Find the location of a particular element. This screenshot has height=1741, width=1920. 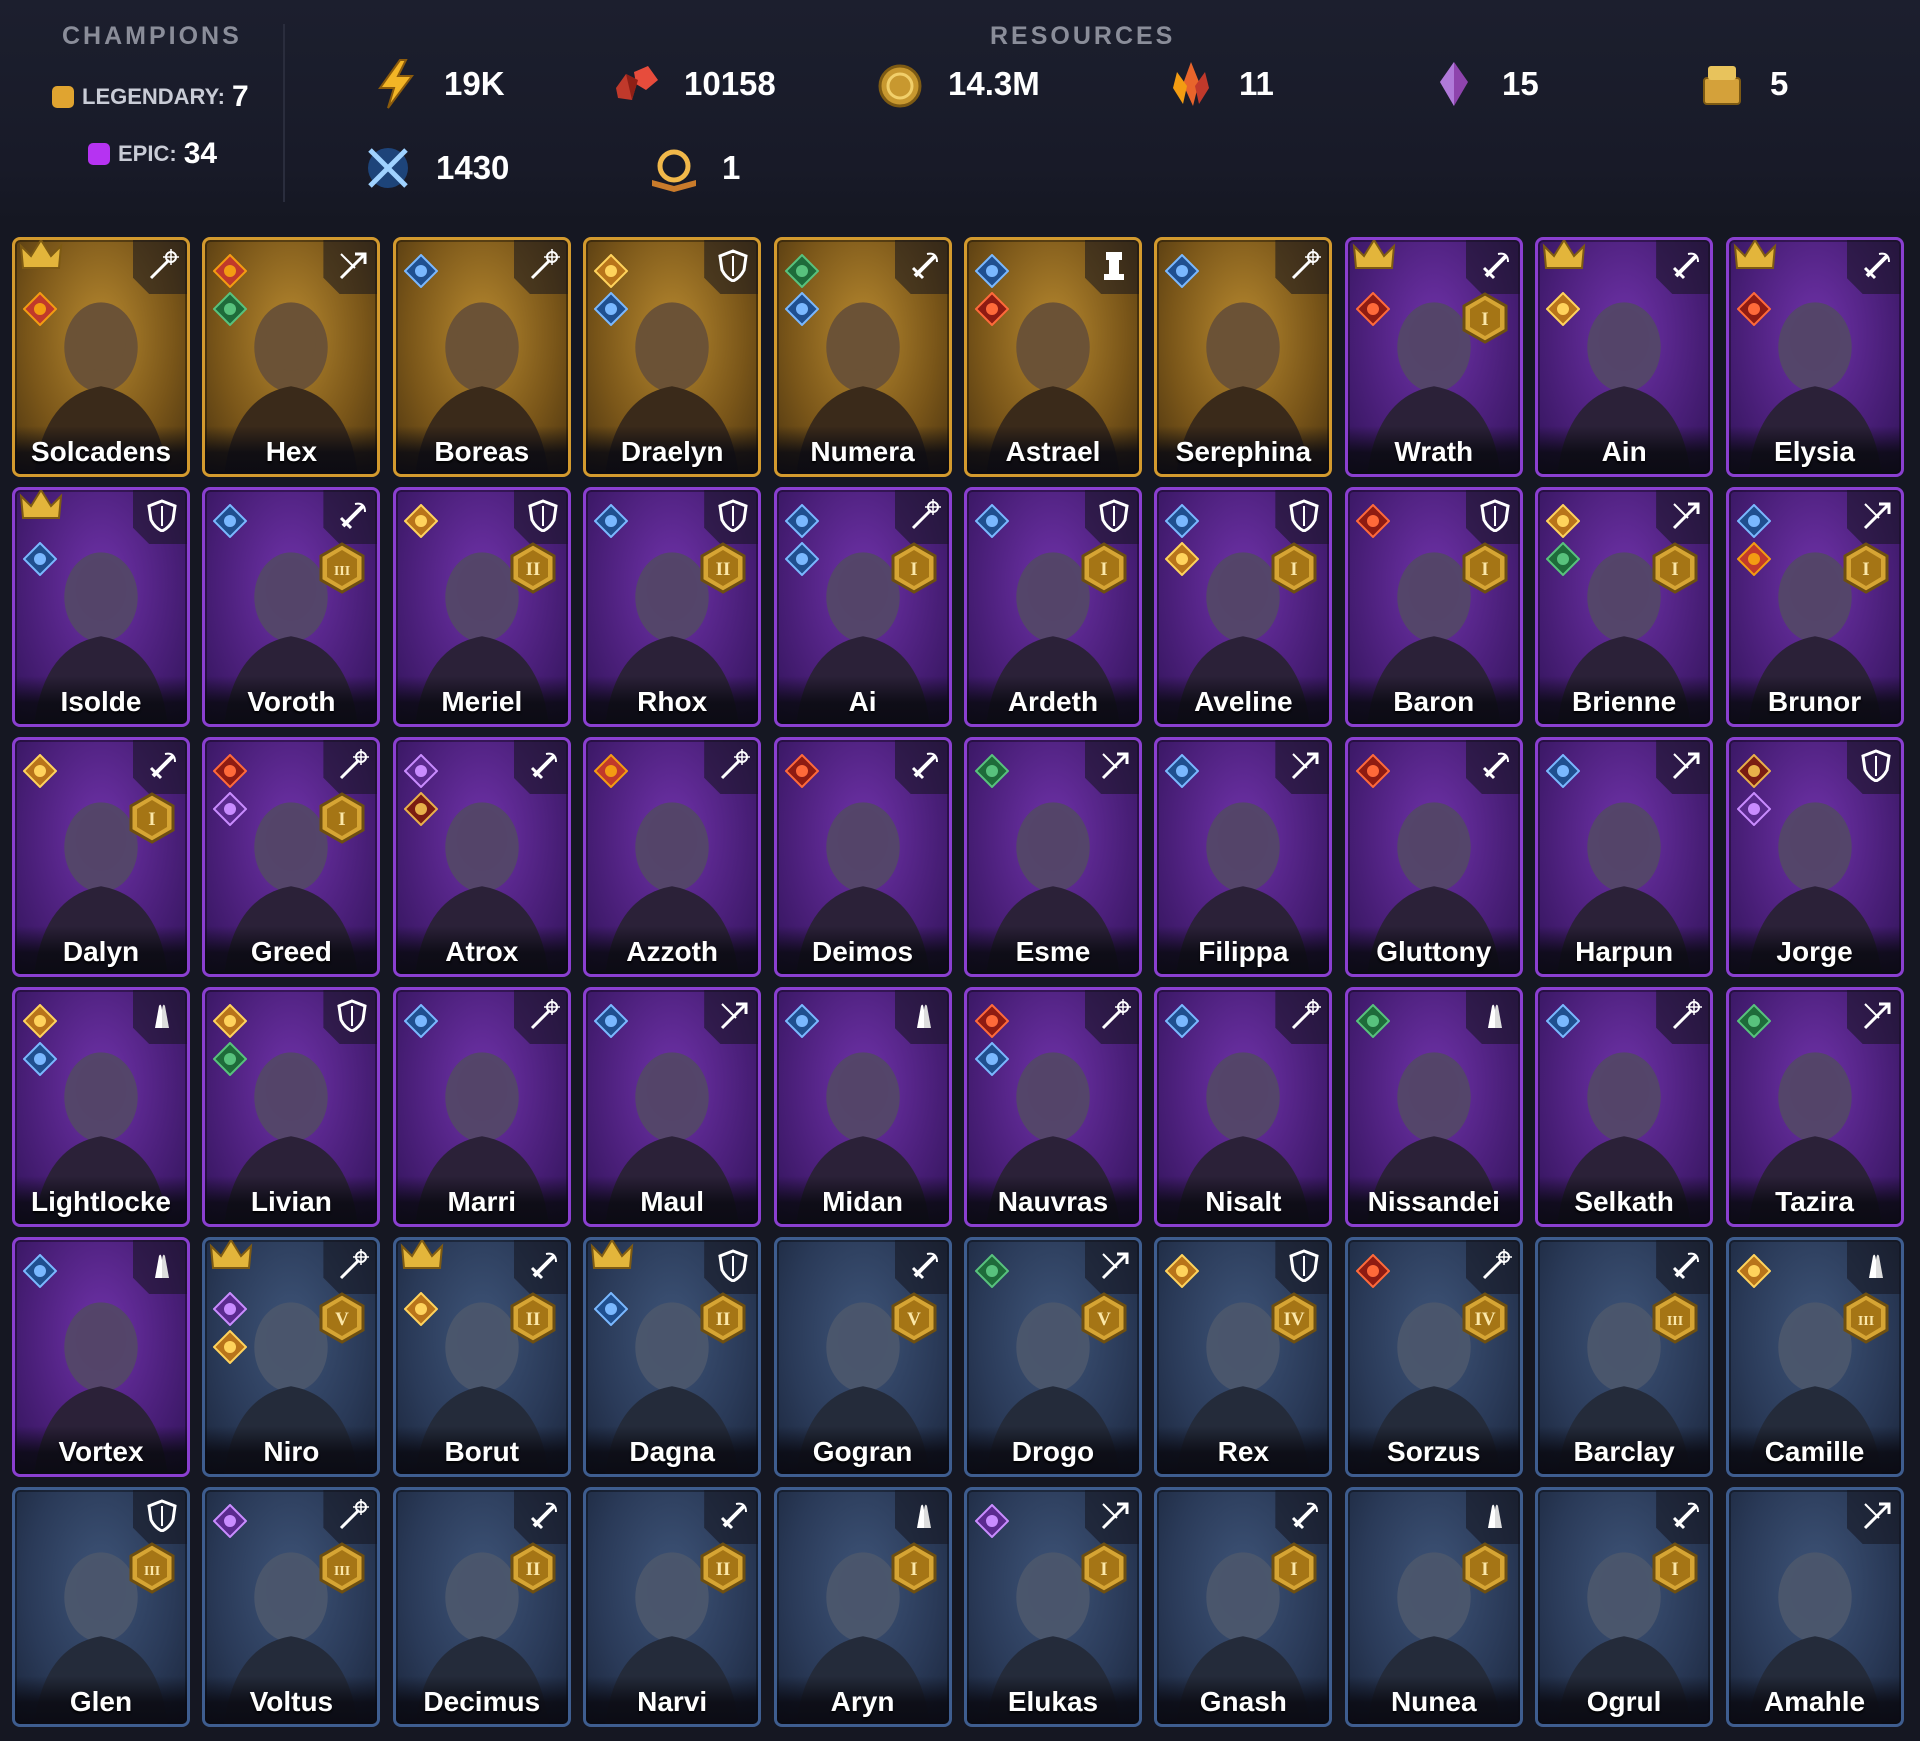

champion-card: Serephina is located at coordinates (1243, 357).